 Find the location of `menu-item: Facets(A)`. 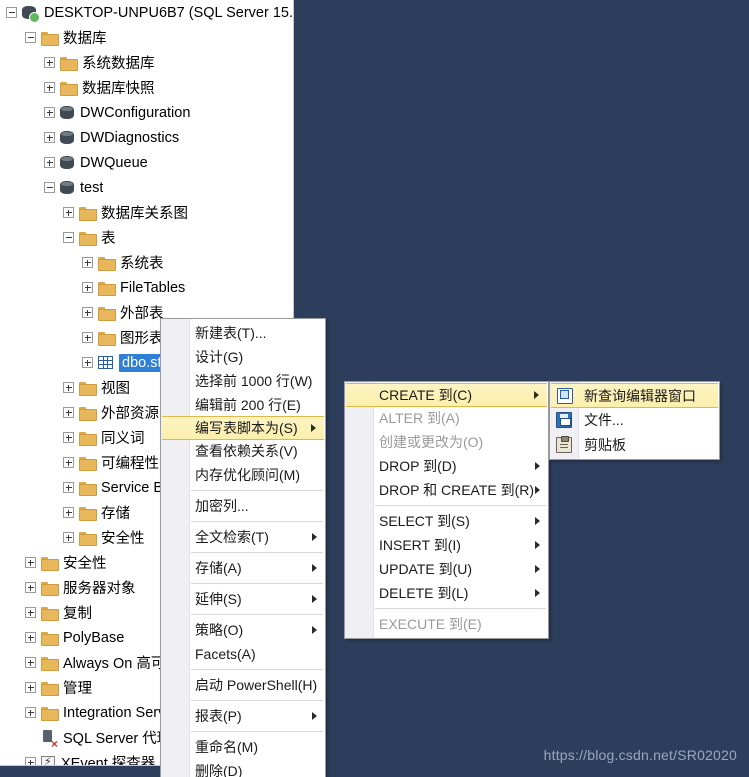

menu-item: Facets(A) is located at coordinates (243, 654).